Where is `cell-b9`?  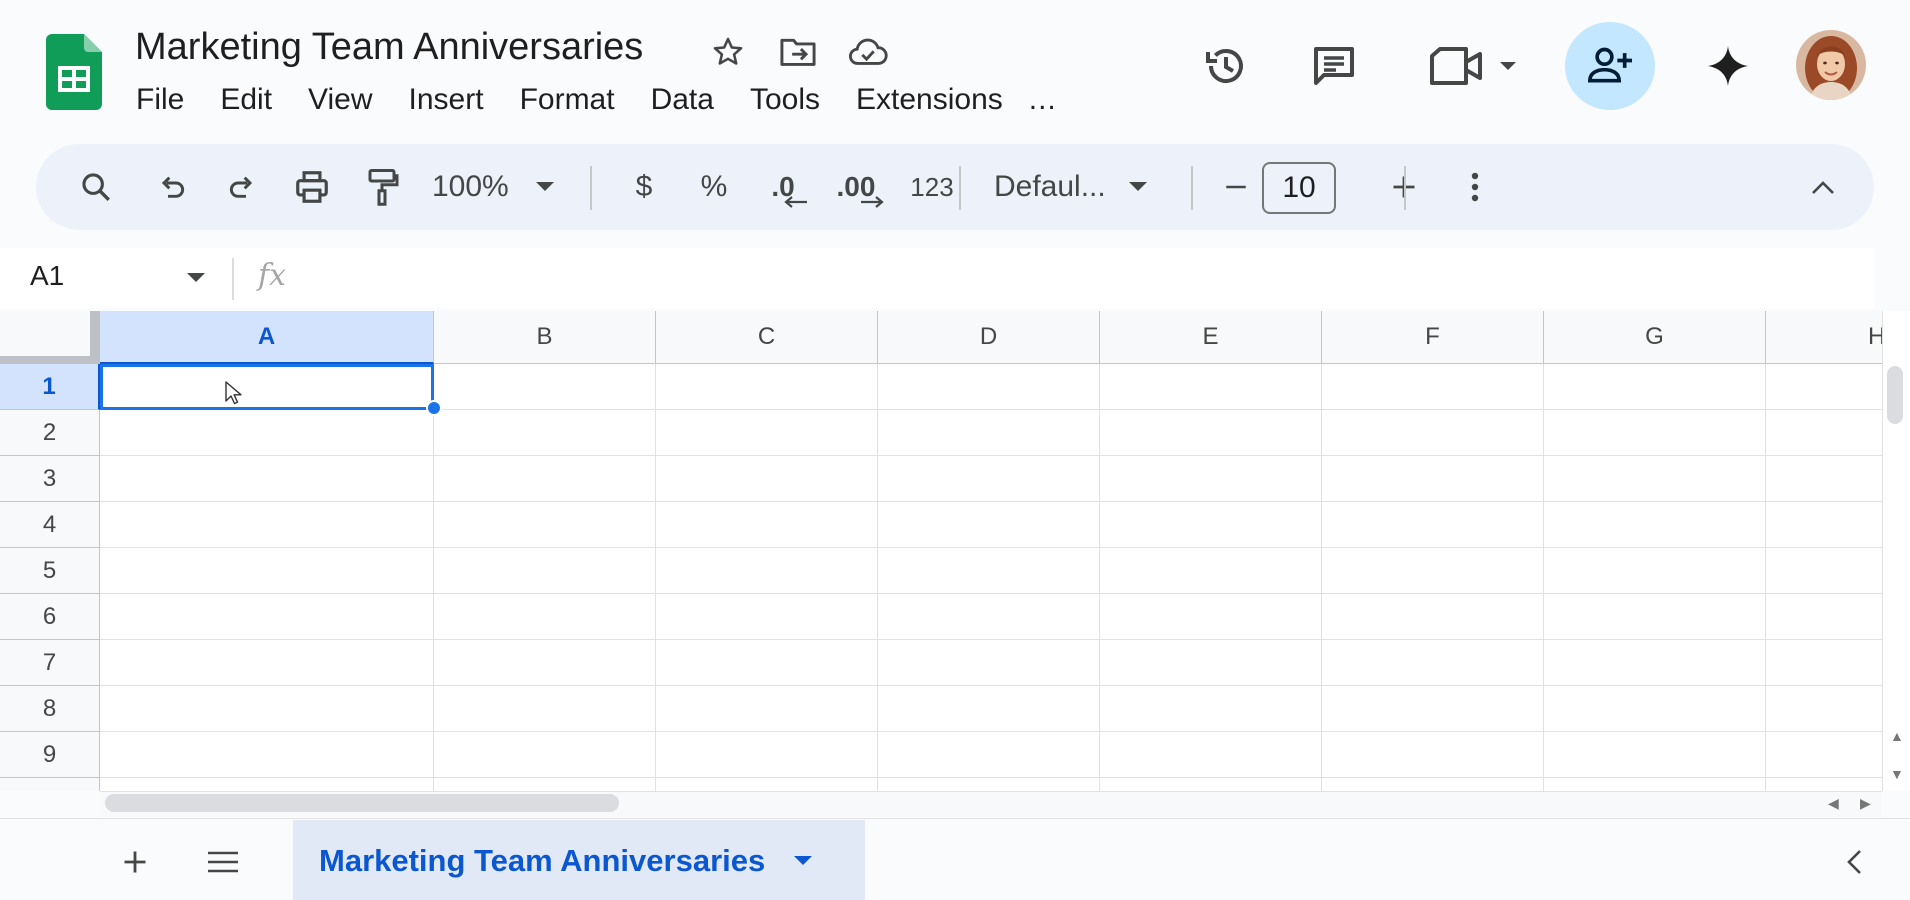 cell-b9 is located at coordinates (545, 755).